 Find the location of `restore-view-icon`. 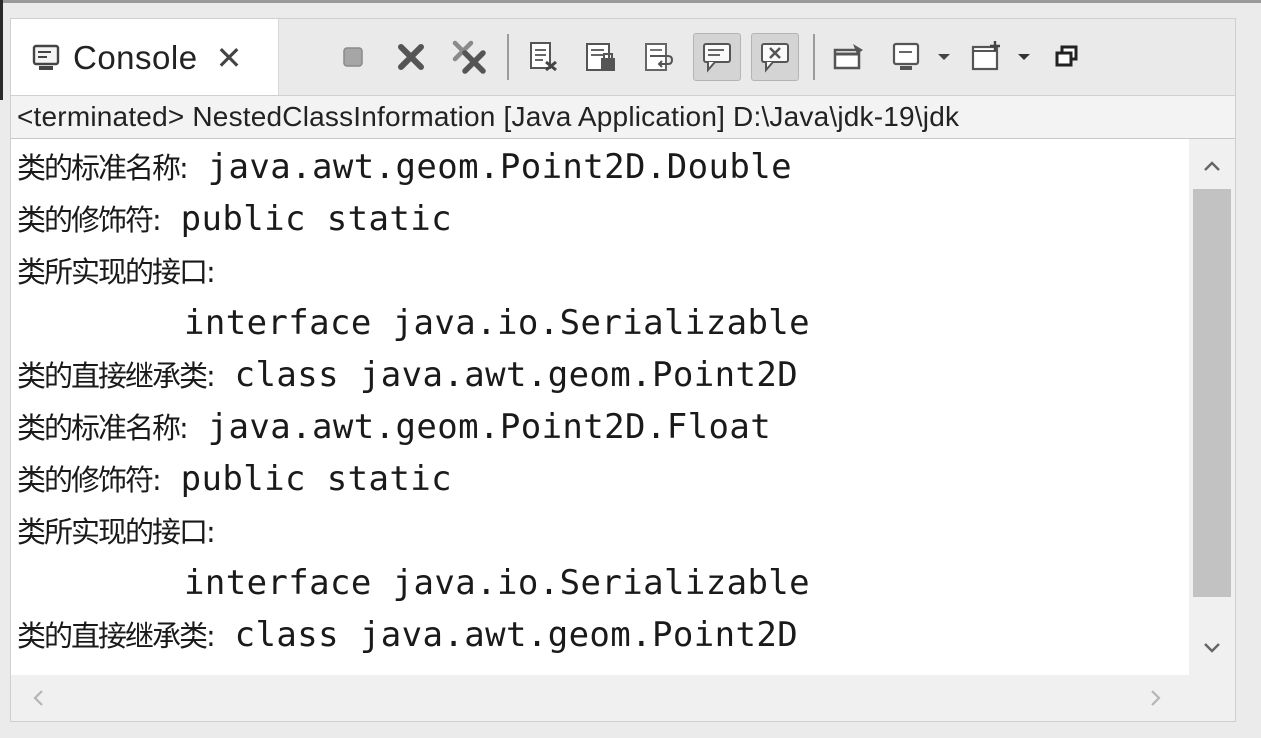

restore-view-icon is located at coordinates (1066, 56).